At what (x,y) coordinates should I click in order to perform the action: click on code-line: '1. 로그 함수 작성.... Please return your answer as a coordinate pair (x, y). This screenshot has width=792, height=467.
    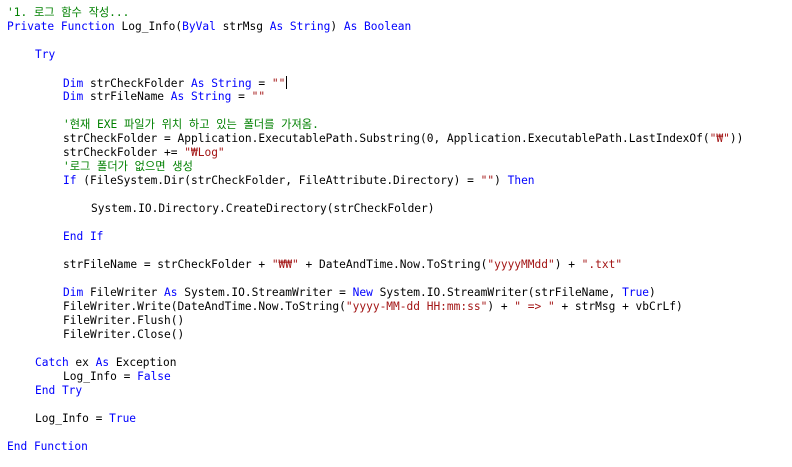
    Looking at the image, I should click on (68, 13).